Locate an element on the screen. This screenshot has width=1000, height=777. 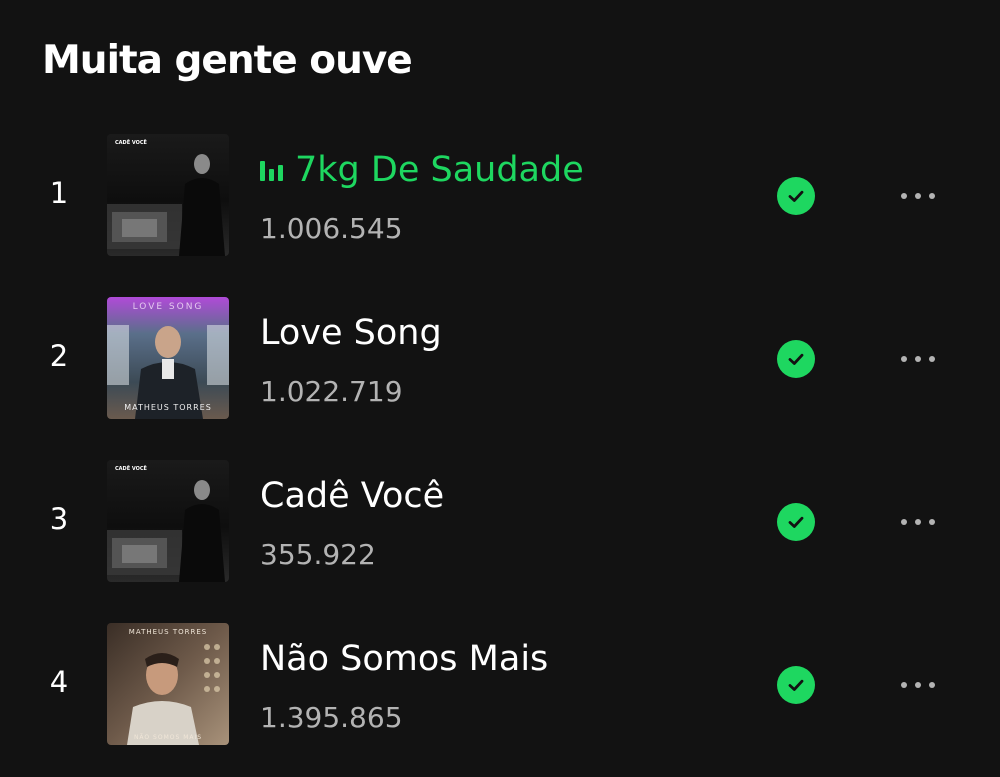
track-rank: 3 is located at coordinates (59, 519).